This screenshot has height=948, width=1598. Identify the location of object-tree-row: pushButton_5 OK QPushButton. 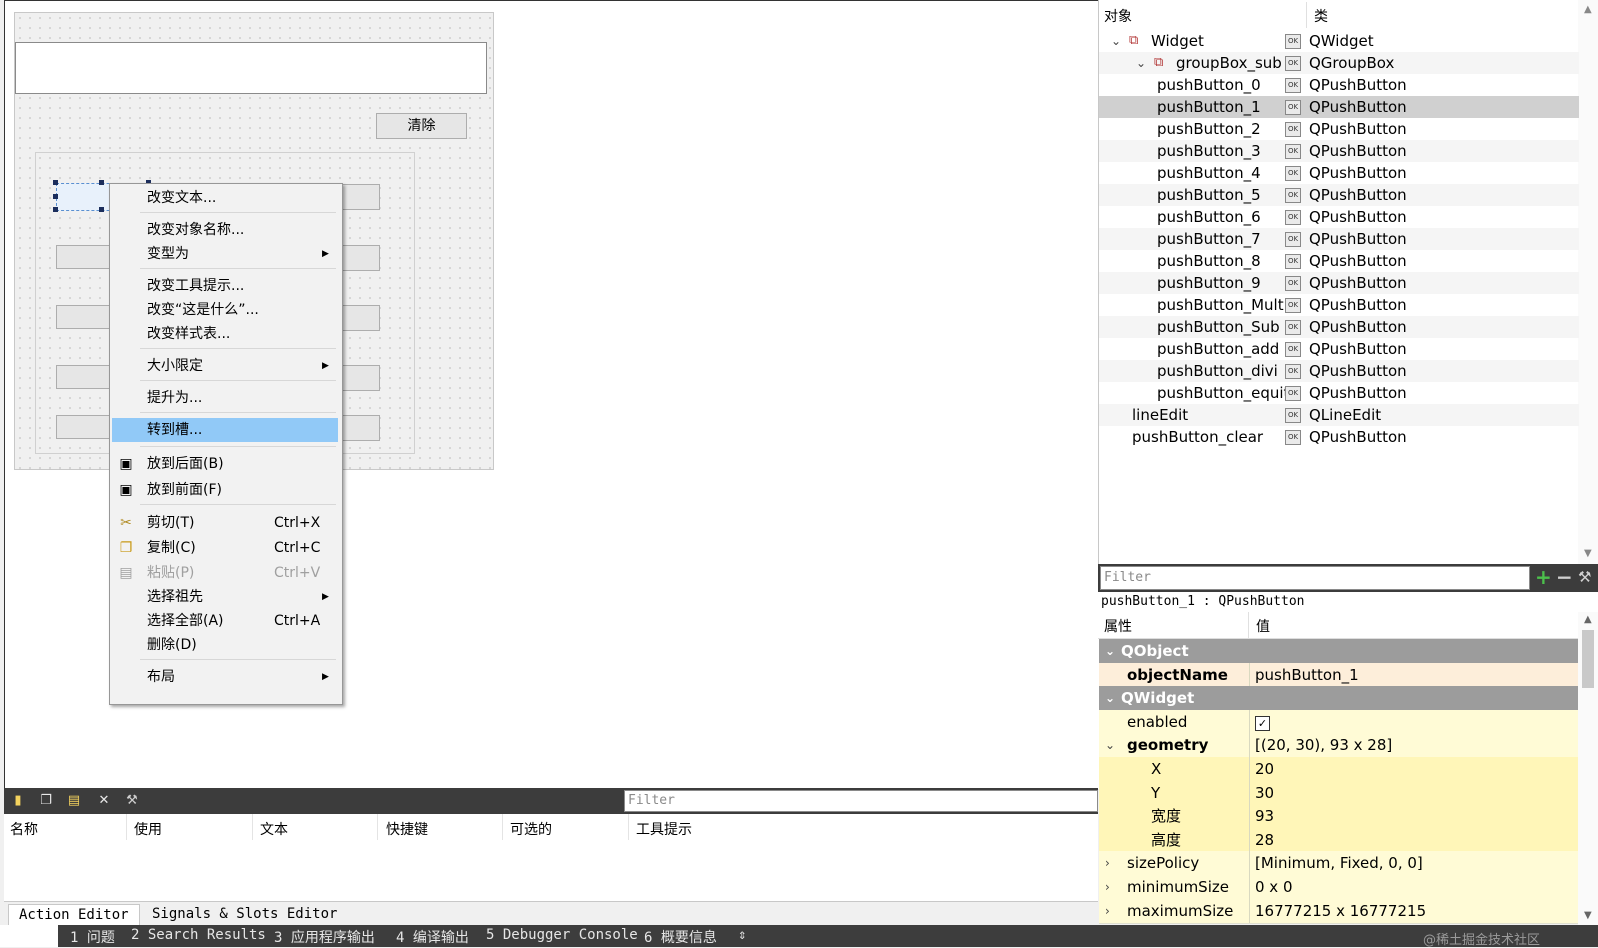
(1339, 195).